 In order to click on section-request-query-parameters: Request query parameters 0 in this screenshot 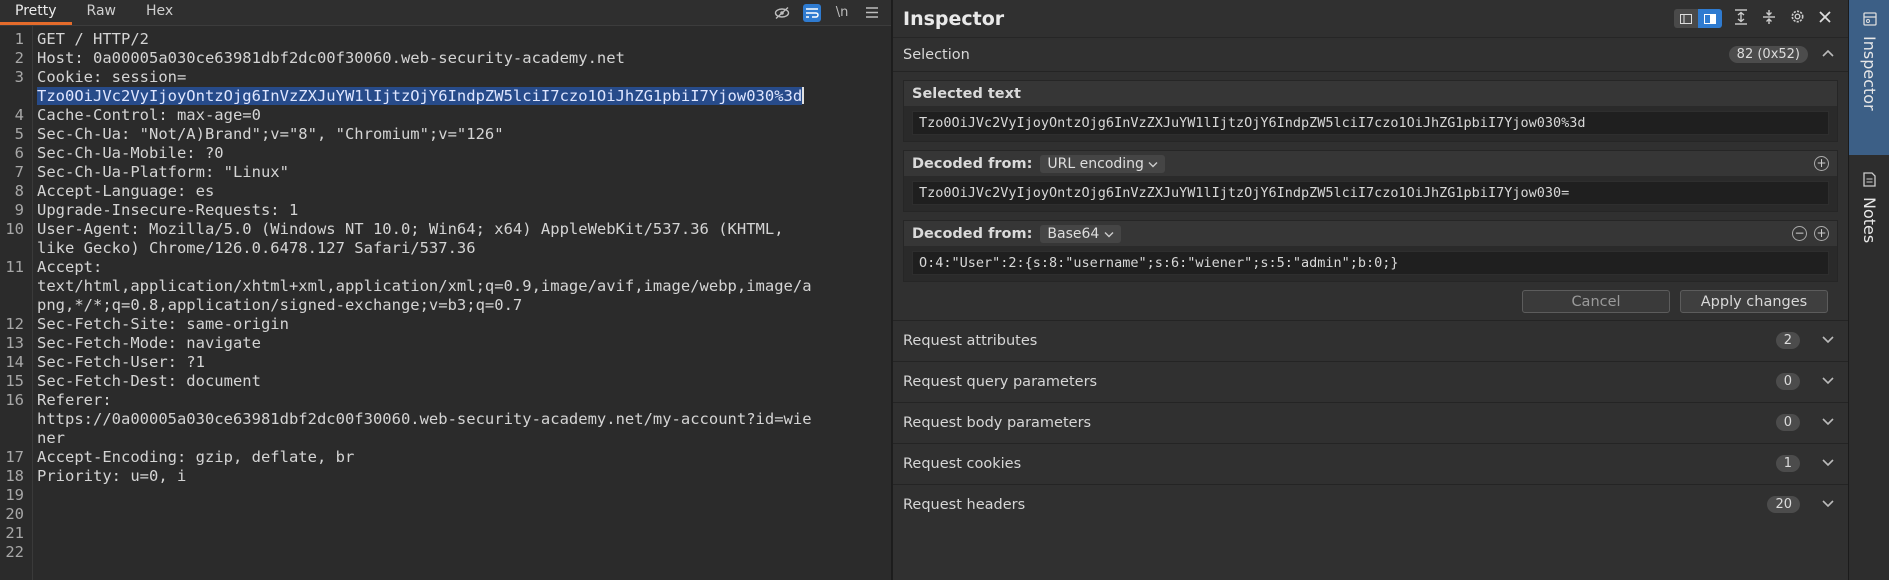, I will do `click(1370, 381)`.